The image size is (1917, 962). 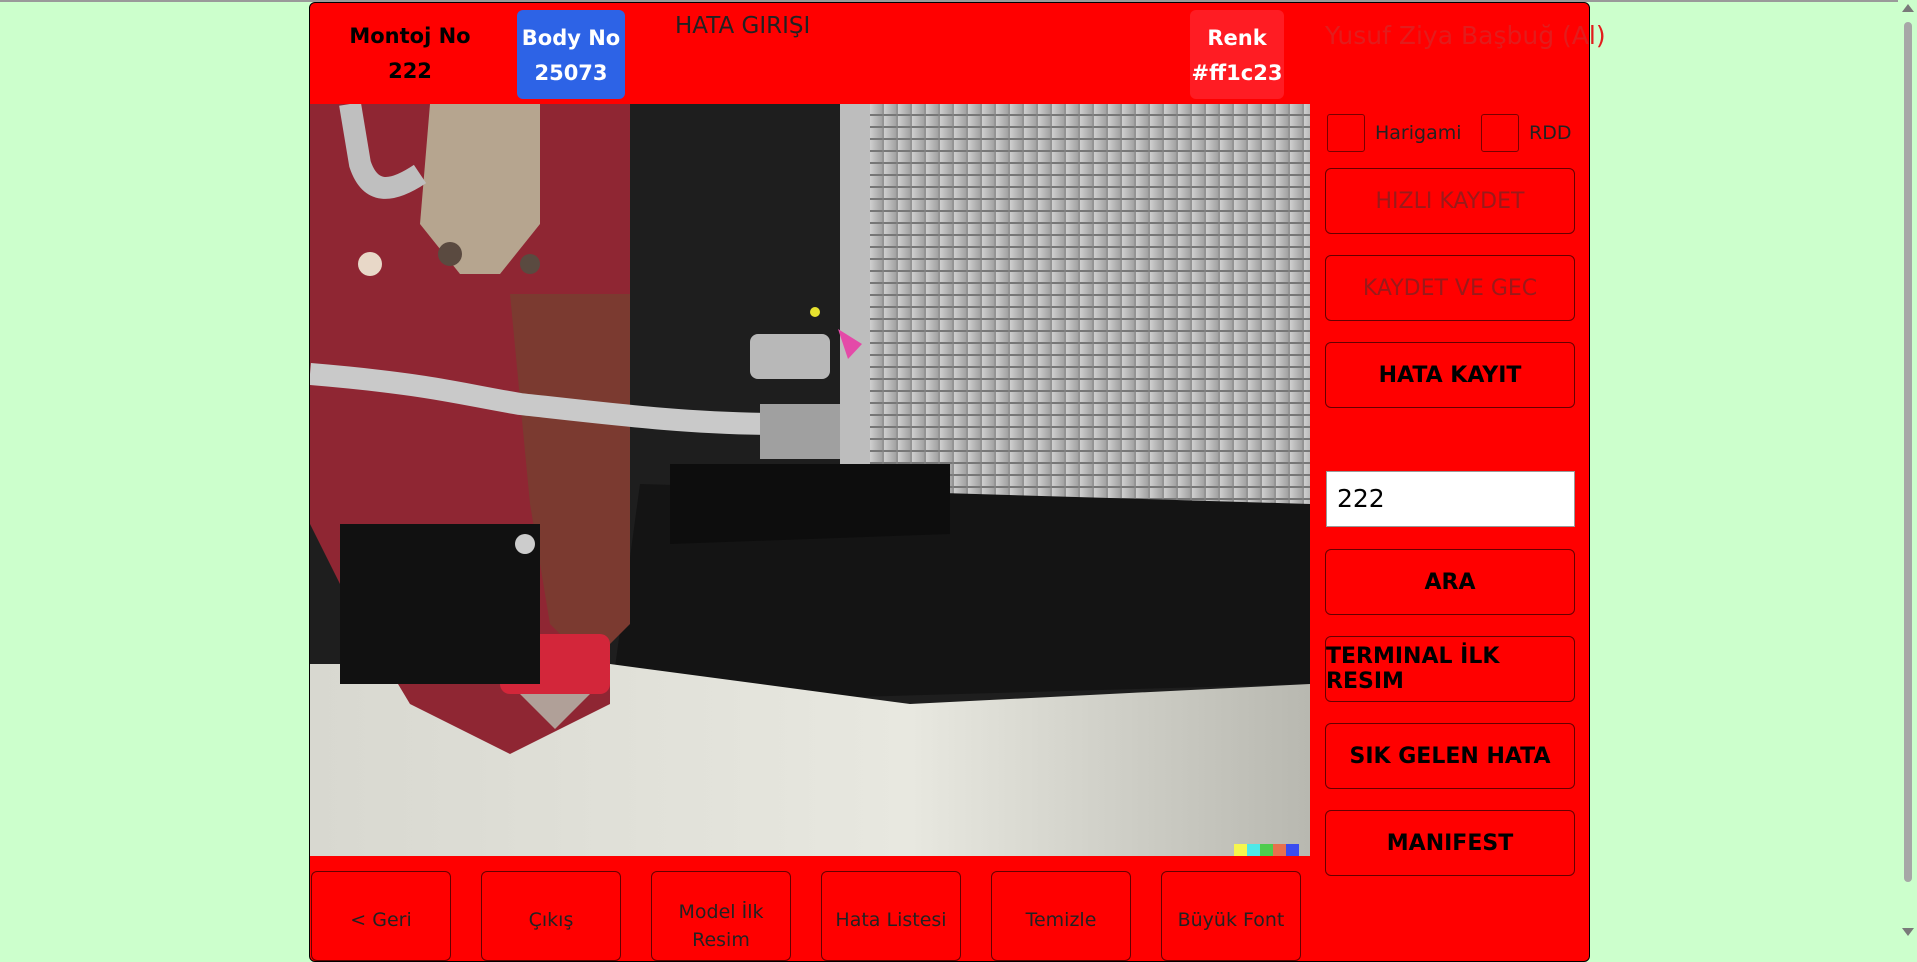 I want to click on renk-value: #ff1c23, so click(x=1237, y=73).